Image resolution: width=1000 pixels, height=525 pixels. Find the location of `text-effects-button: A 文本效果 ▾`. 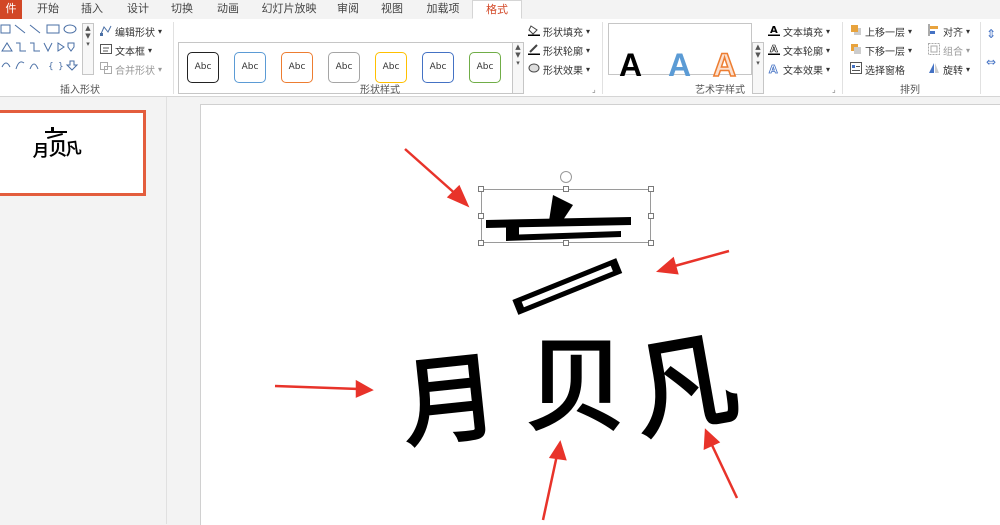

text-effects-button: A 文本效果 ▾ is located at coordinates (799, 69).